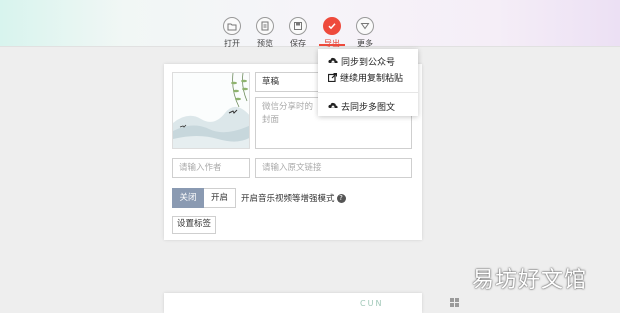  Describe the element at coordinates (530, 280) in the screenshot. I see `watermark: 易坊好文馆` at that location.